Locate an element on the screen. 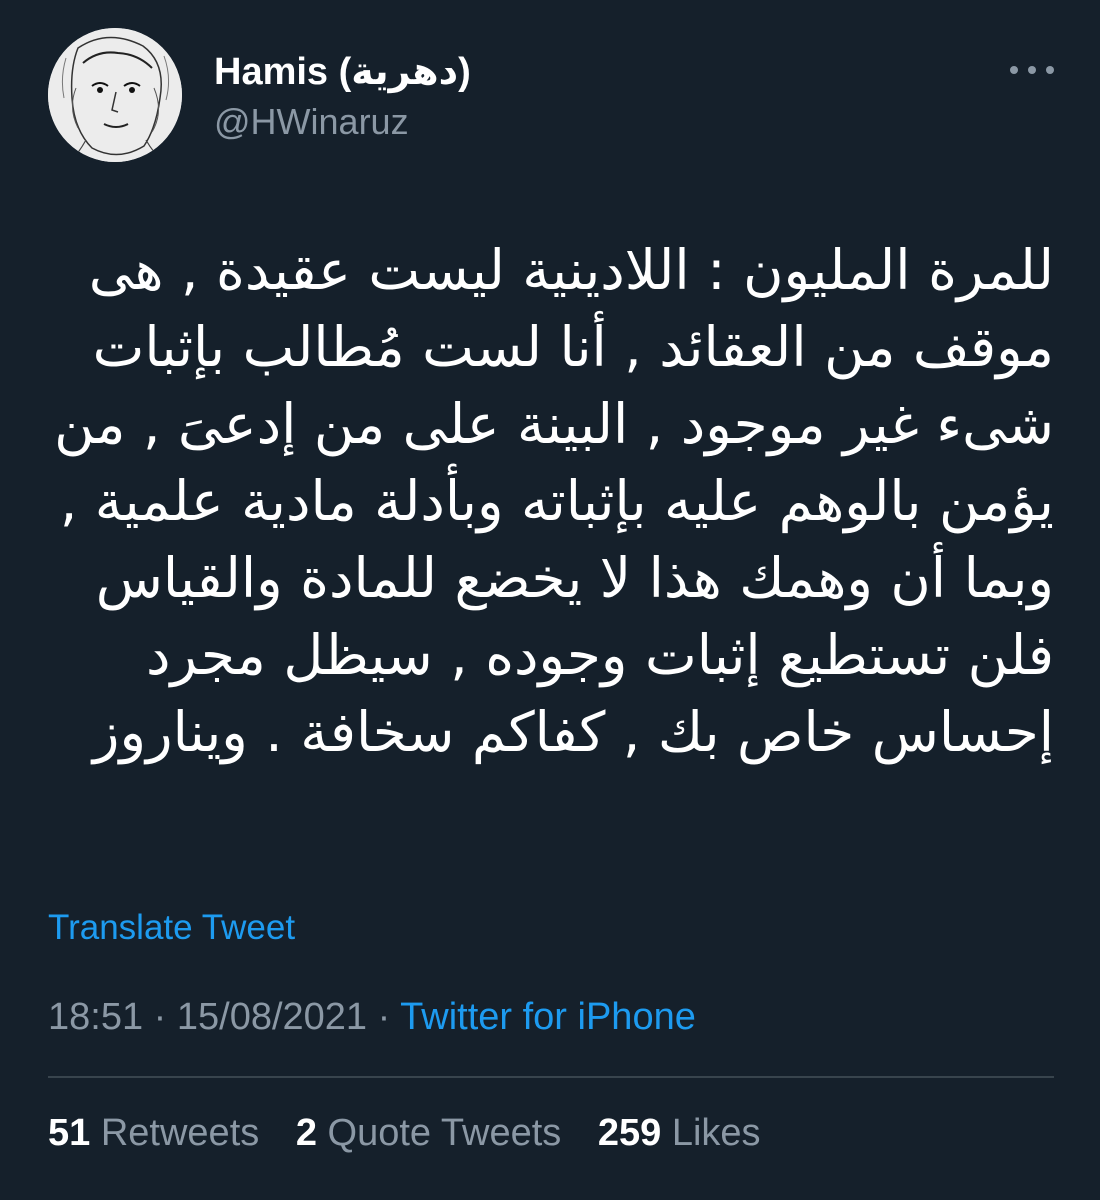  quote-tweets-label: Quote Tweets is located at coordinates (444, 1133).